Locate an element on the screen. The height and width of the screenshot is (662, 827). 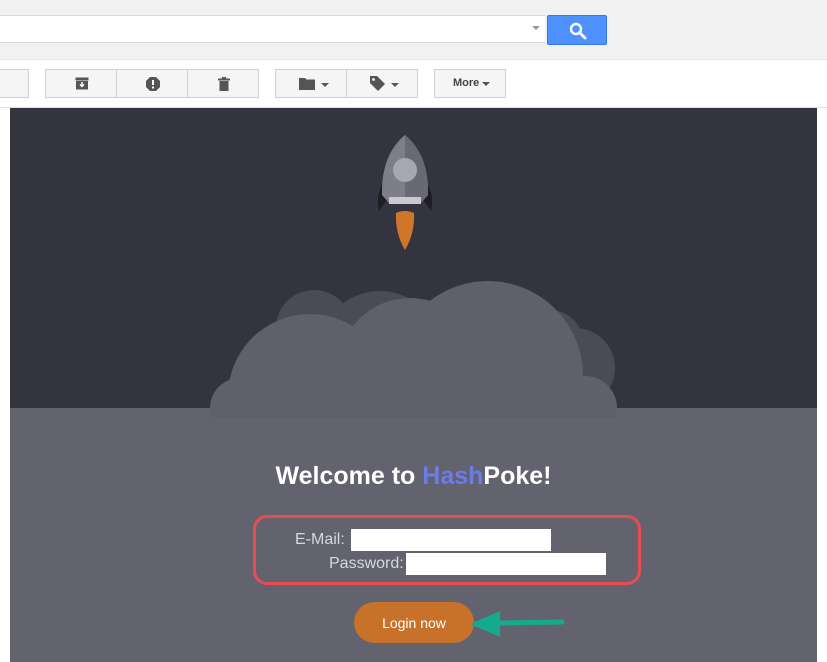
trash-icon is located at coordinates (224, 84).